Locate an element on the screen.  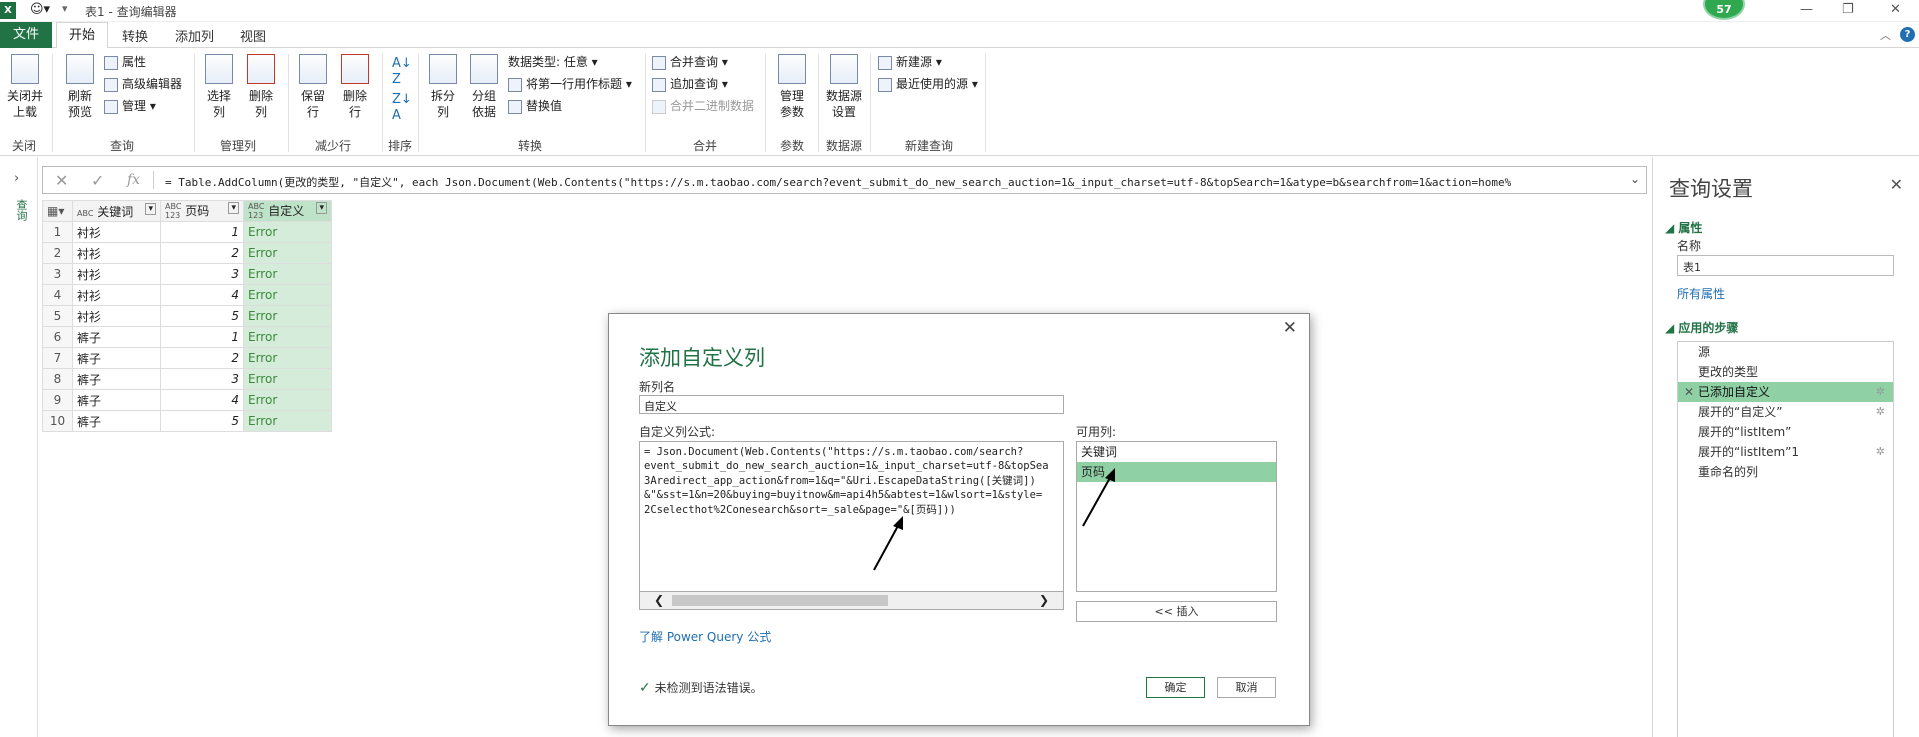
restore-icon: ❐ is located at coordinates (1848, 9).